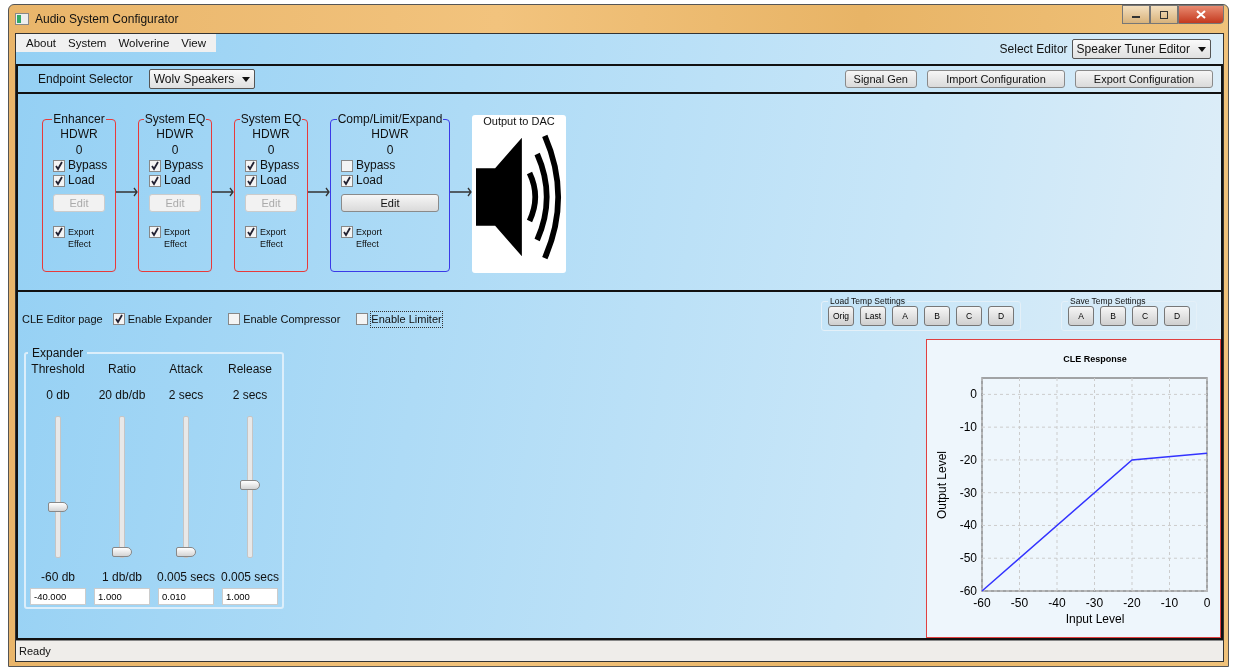 The height and width of the screenshot is (669, 1233). I want to click on enable-checkbox: Enable Limiter, so click(399, 319).